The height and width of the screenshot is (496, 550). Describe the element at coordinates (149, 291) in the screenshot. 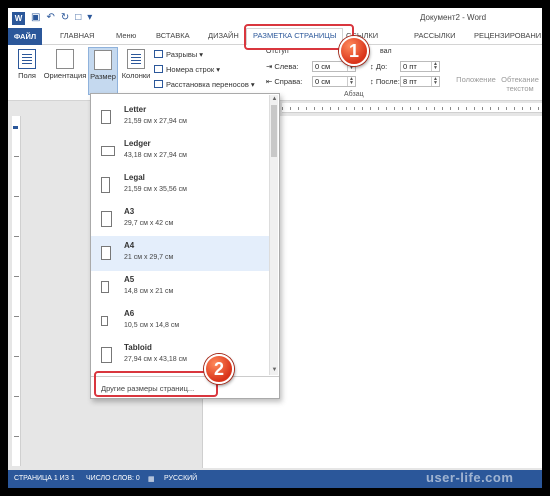

I see `page-size-dimensions: 14,8 см x 21 см` at that location.